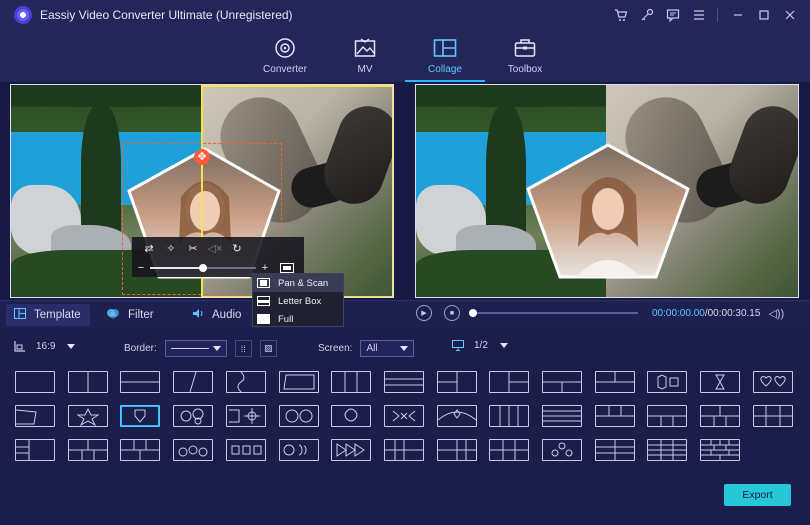 The width and height of the screenshot is (810, 525). I want to click on zoom-slider-handle, so click(203, 268).